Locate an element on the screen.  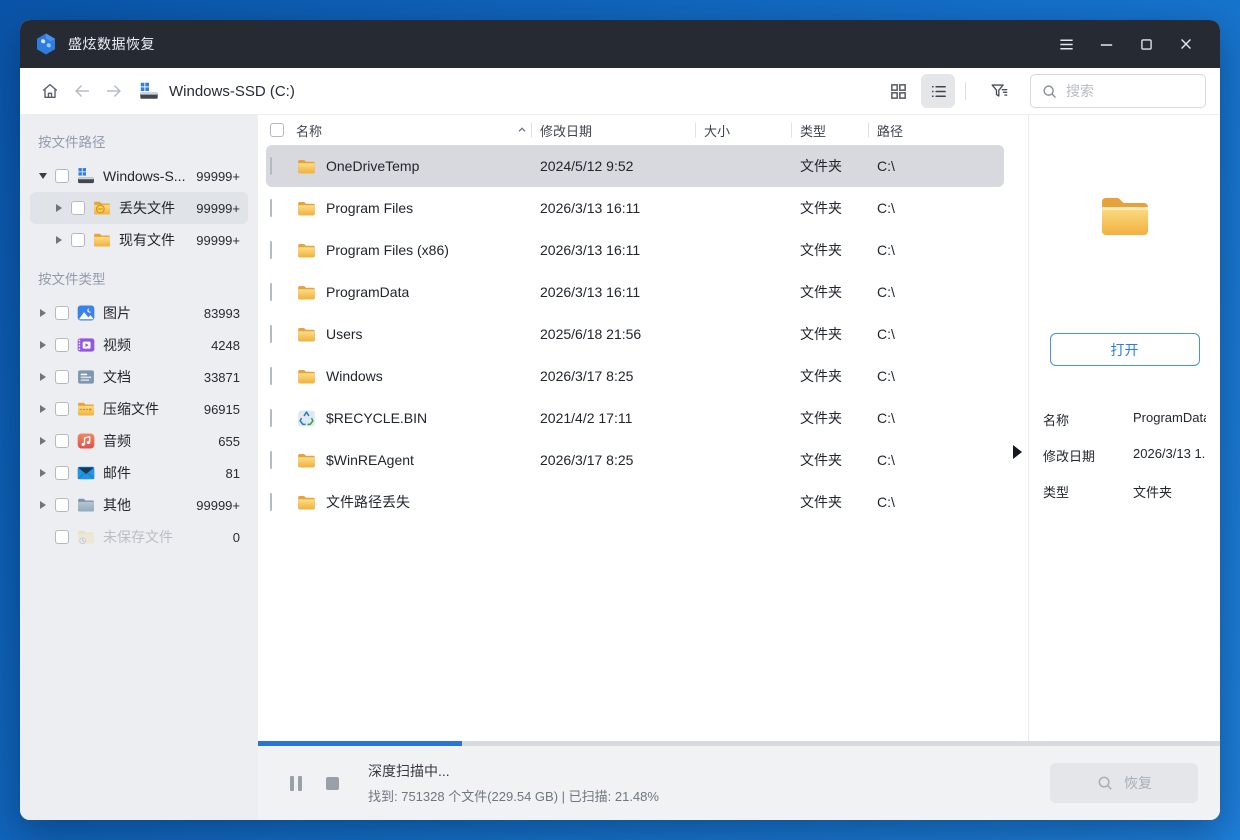
menu-icon is located at coordinates (1066, 44).